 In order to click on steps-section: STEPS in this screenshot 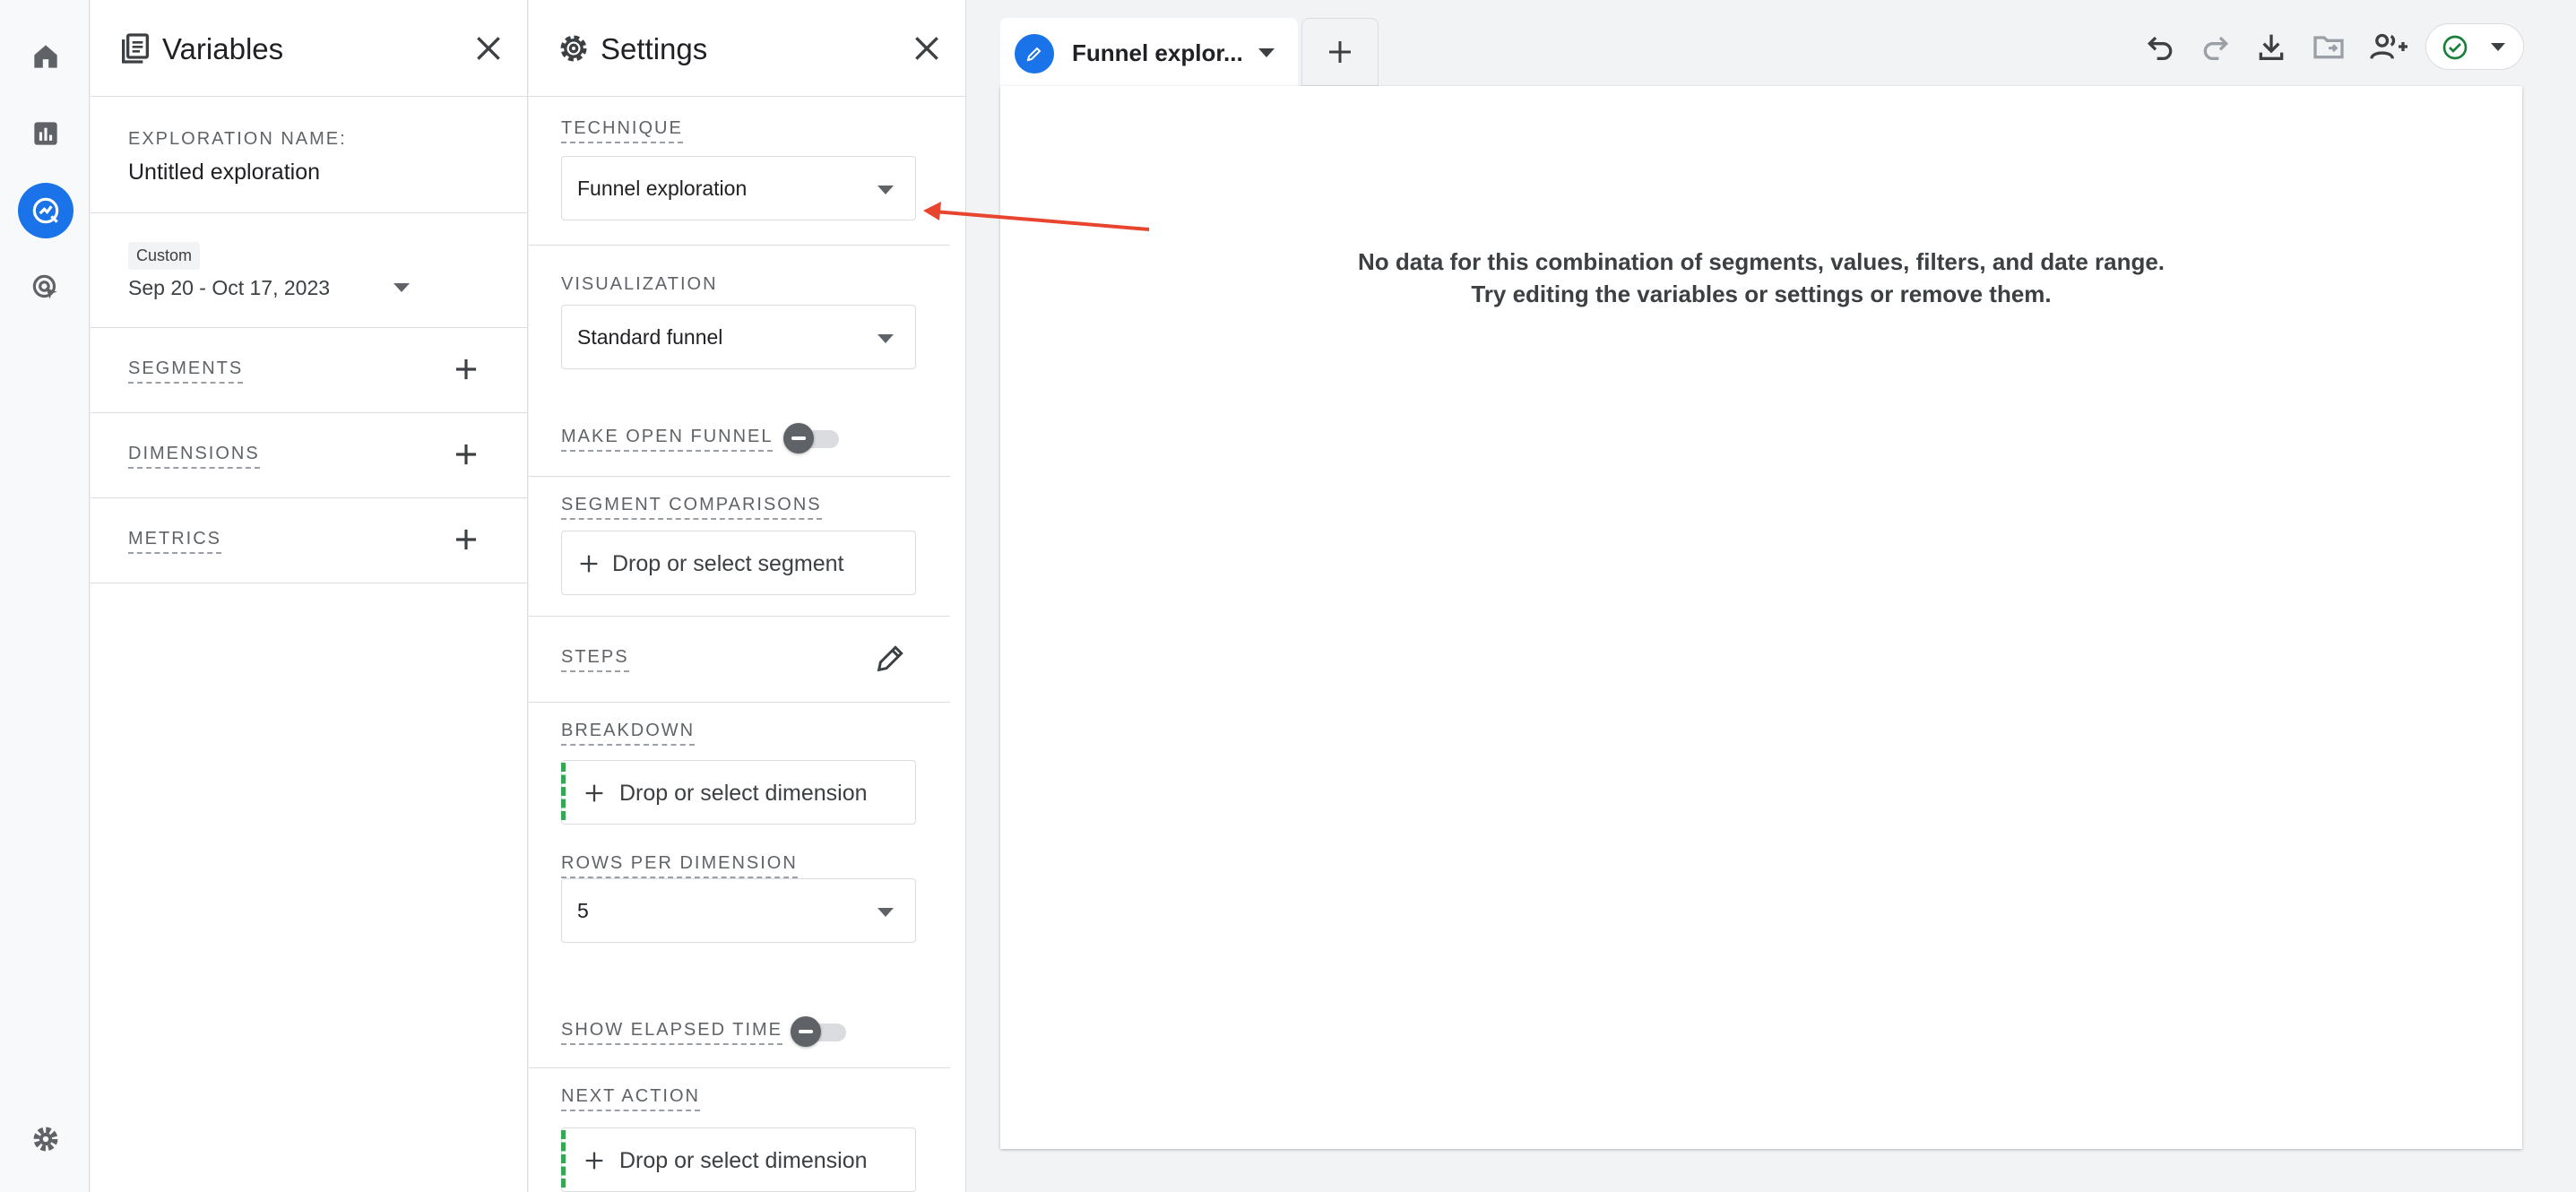, I will do `click(739, 660)`.